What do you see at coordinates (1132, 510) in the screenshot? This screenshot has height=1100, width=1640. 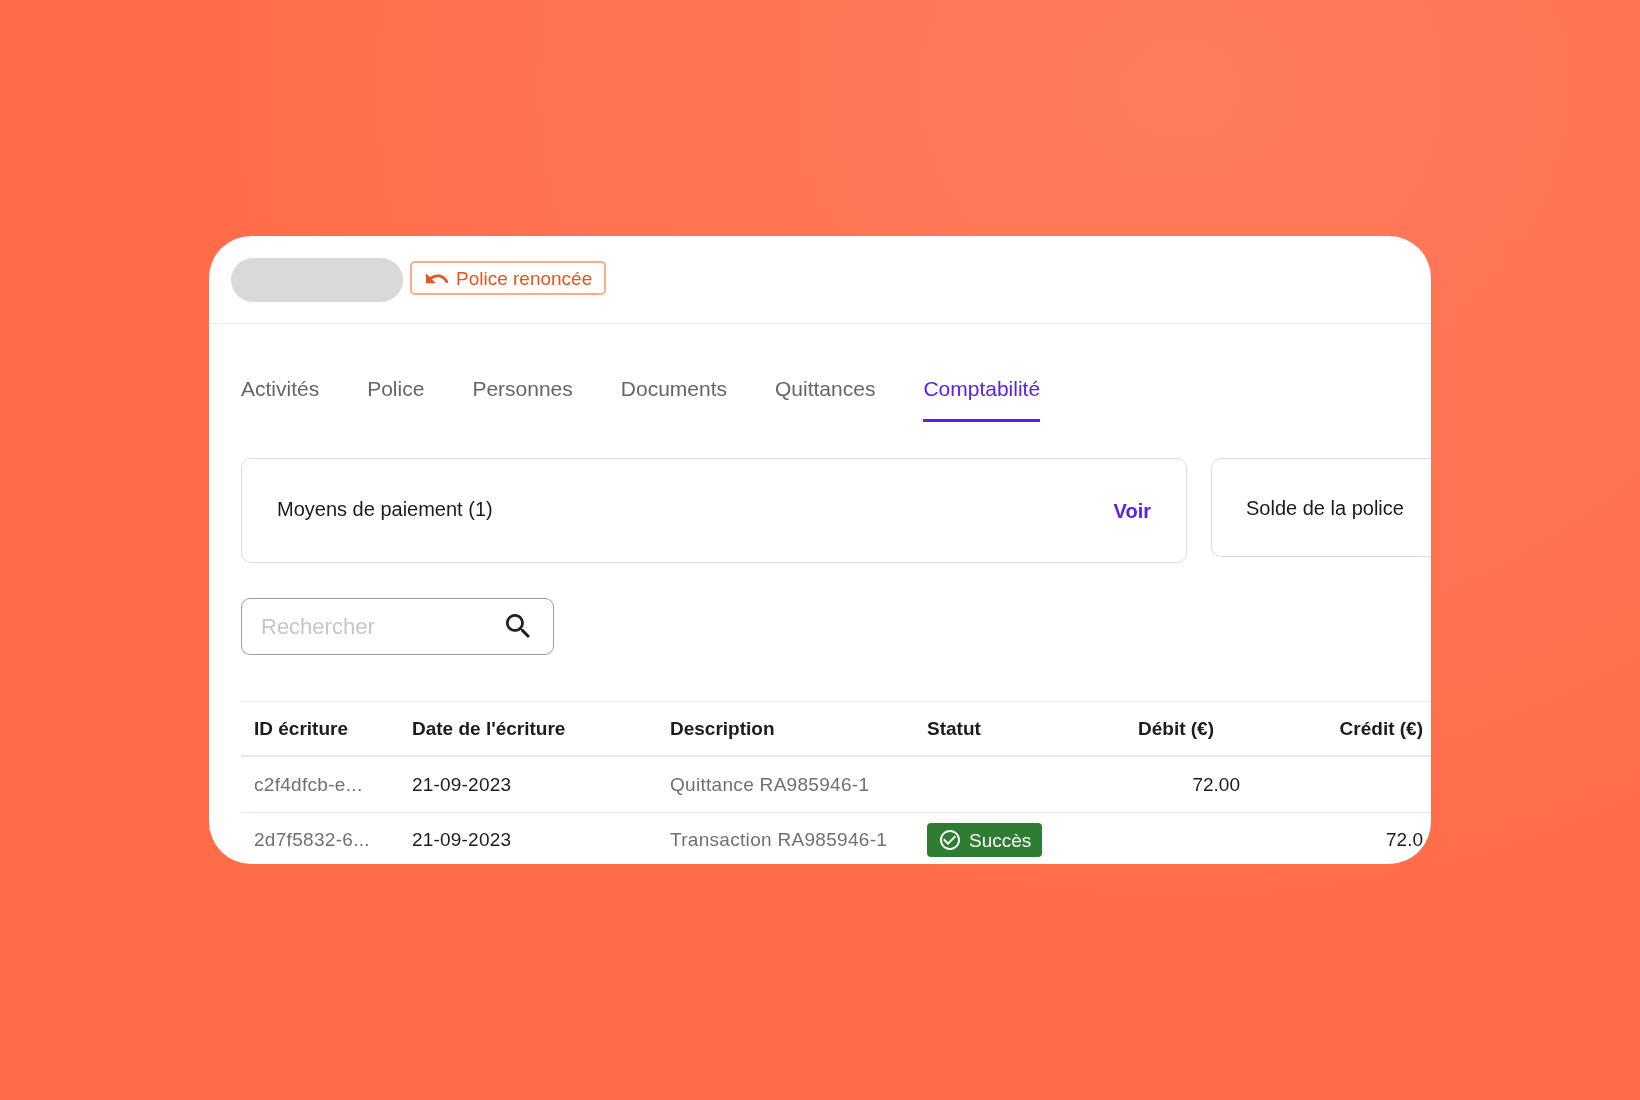 I see `view-link: Voir` at bounding box center [1132, 510].